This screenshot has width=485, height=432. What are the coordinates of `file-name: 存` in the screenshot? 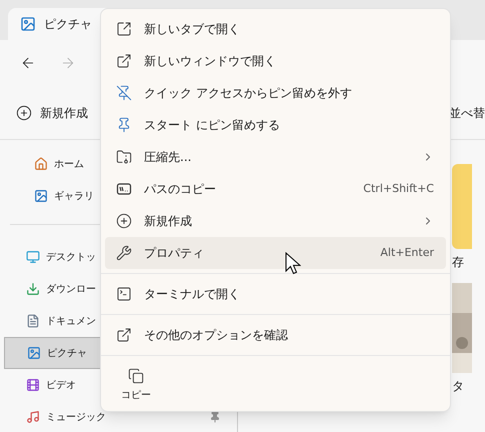 It's located at (458, 262).